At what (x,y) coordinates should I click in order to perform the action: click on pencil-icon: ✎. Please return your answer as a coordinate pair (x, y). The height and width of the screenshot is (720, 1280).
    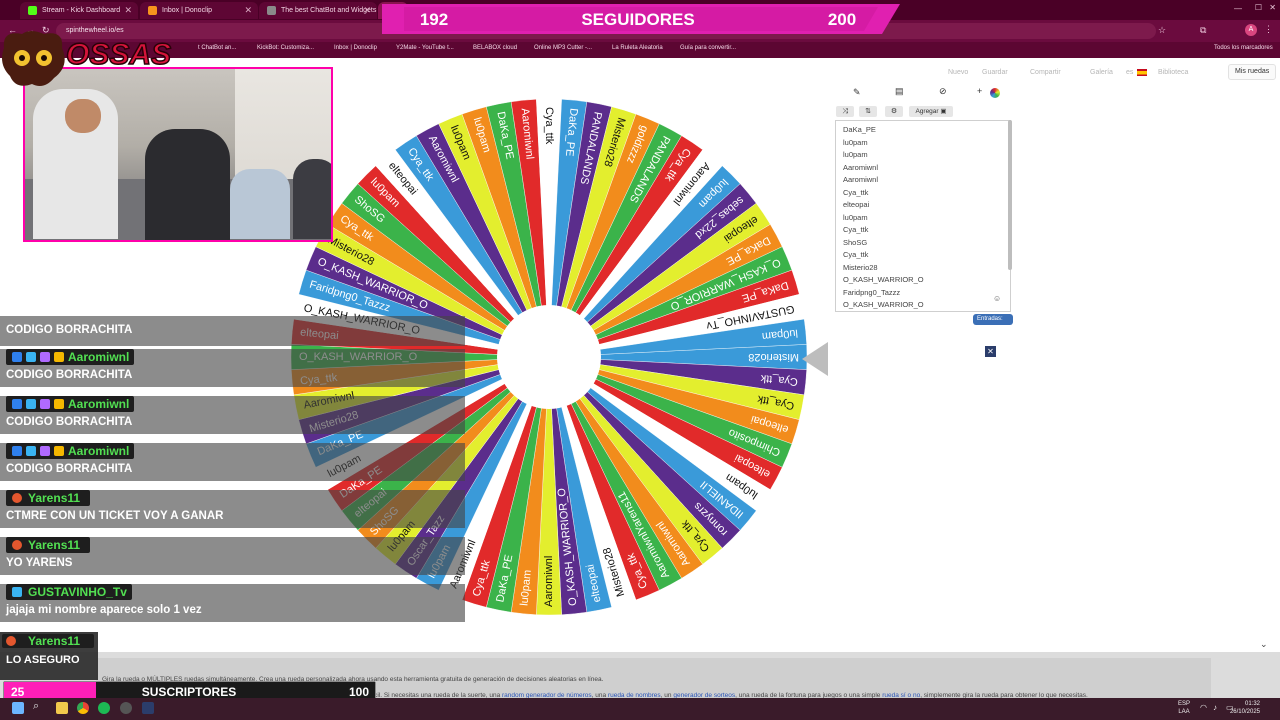
    Looking at the image, I should click on (857, 92).